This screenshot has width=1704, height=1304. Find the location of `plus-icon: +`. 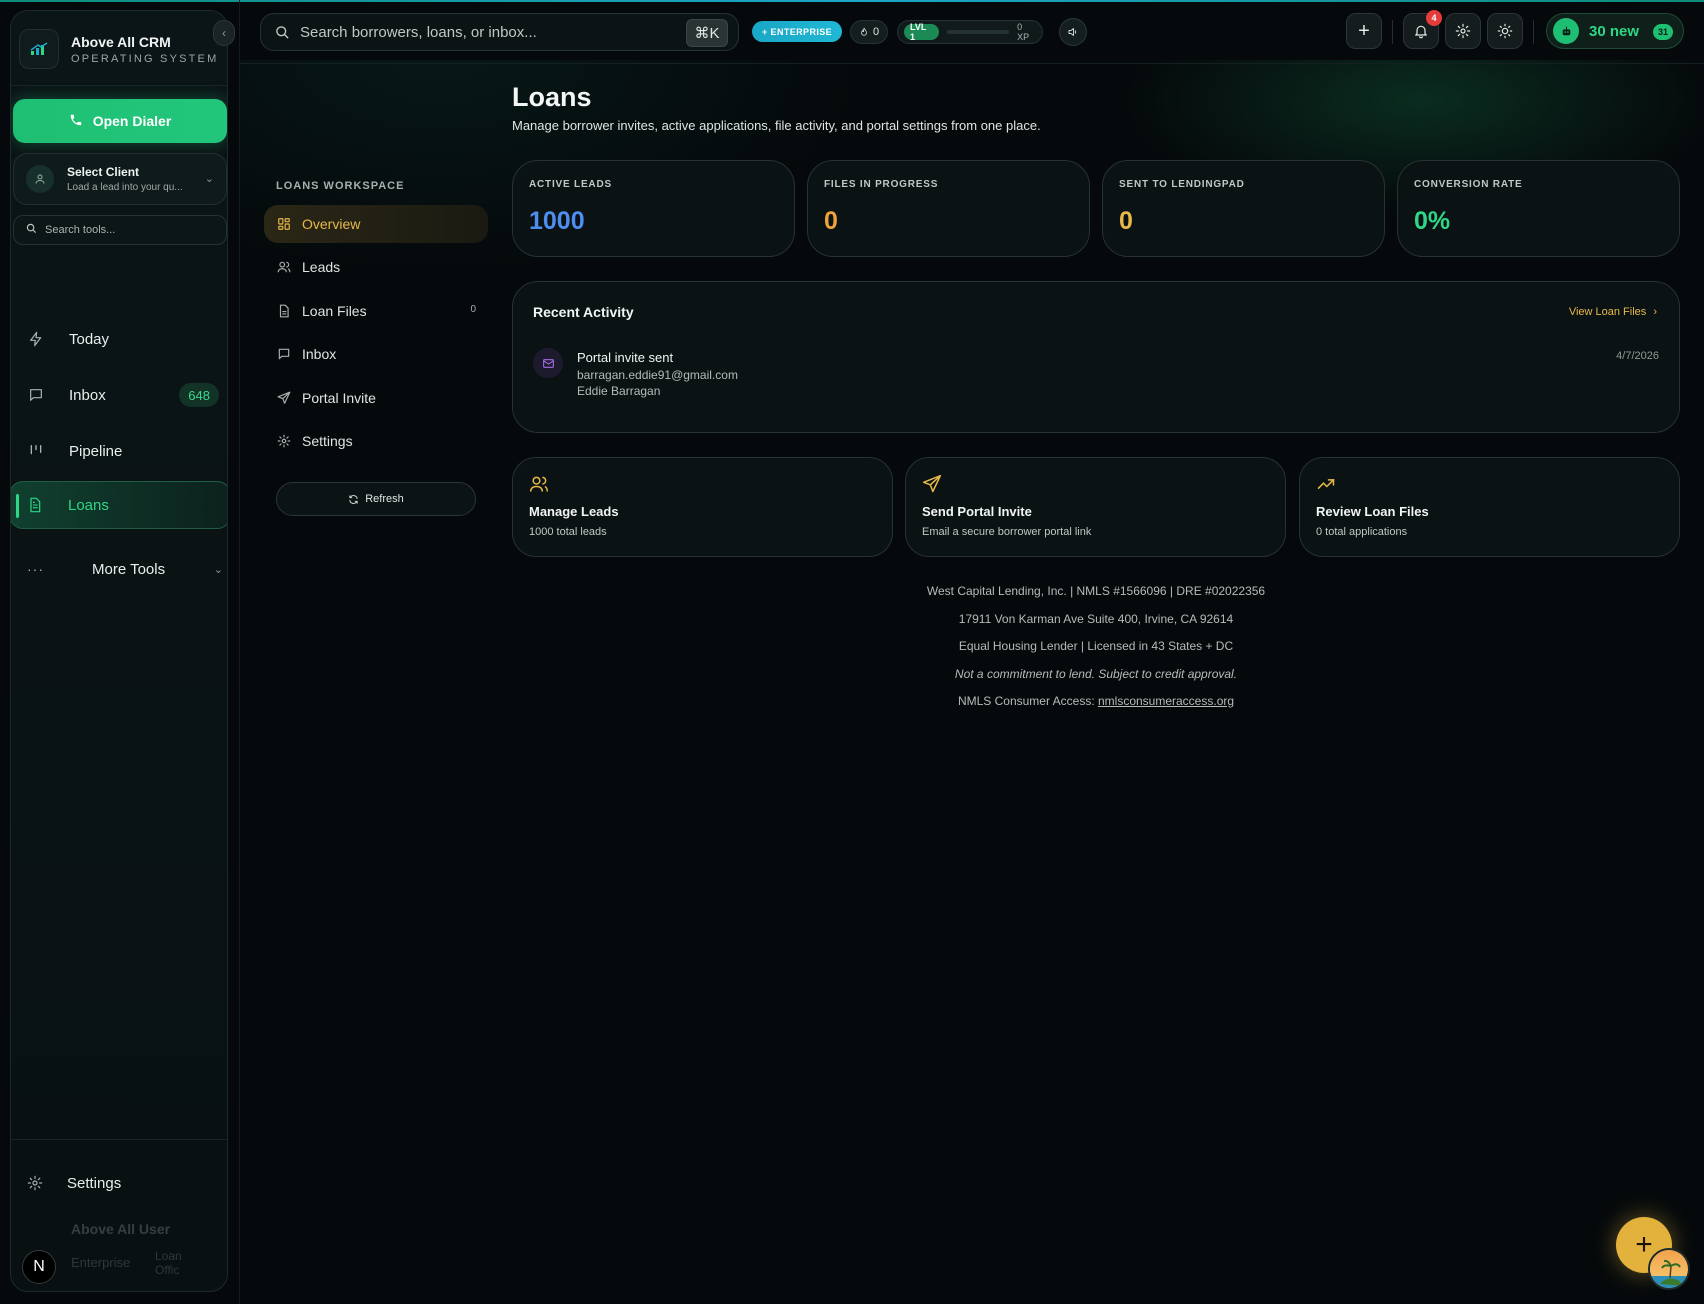

plus-icon: + is located at coordinates (1644, 1244).